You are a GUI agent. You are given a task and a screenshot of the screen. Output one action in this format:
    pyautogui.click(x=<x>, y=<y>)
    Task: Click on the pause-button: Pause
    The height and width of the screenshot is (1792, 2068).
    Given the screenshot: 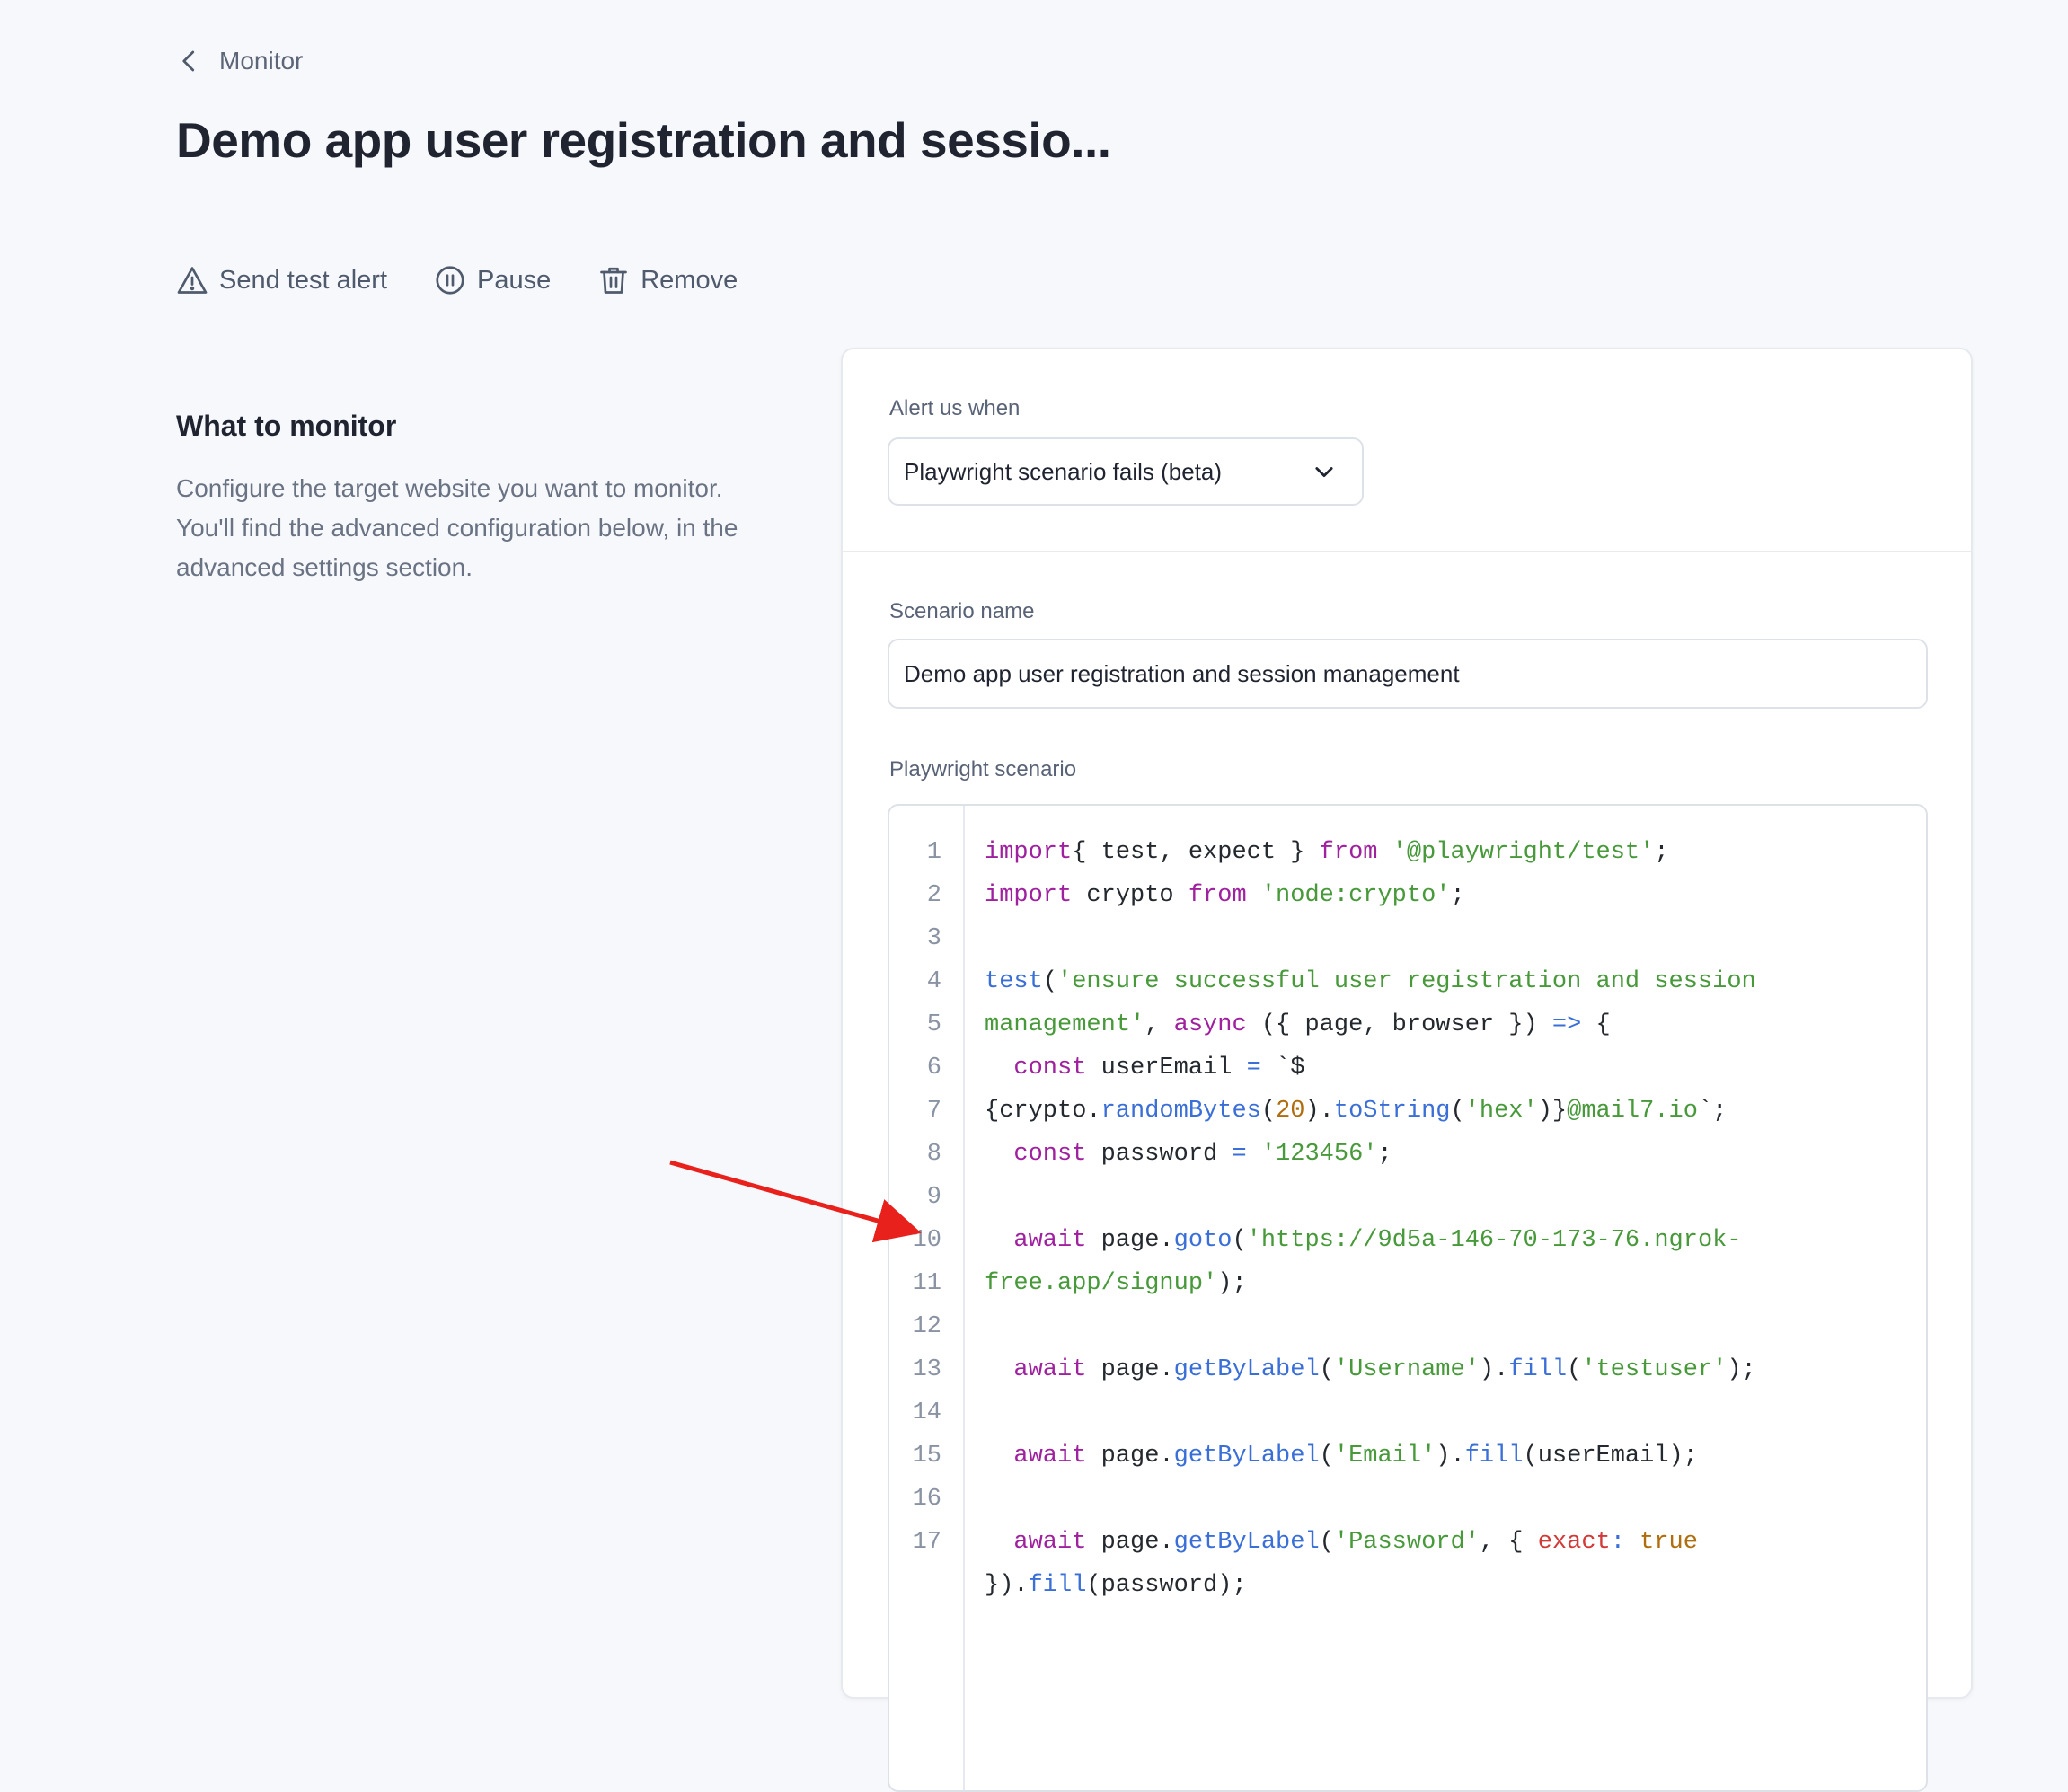 What is the action you would take?
    pyautogui.click(x=493, y=280)
    